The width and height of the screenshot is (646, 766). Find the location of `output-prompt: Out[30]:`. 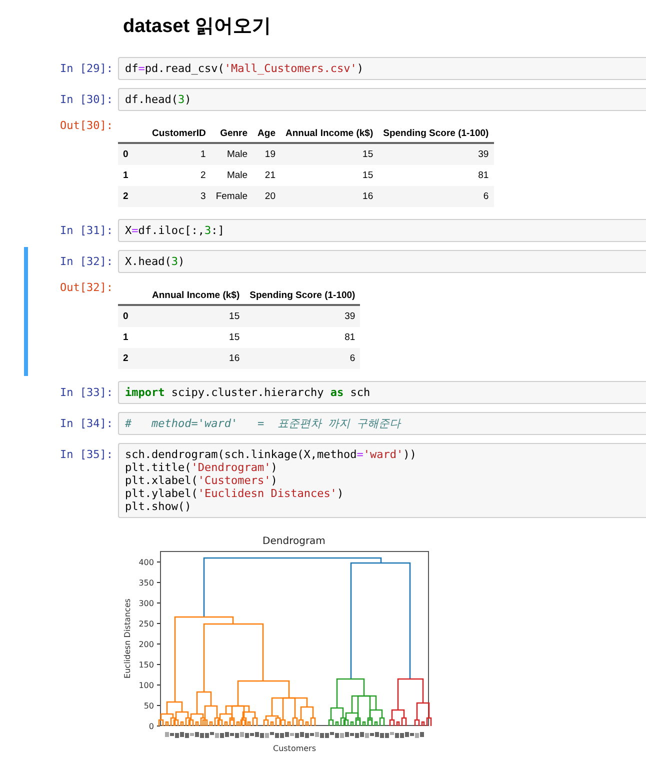

output-prompt: Out[30]: is located at coordinates (86, 125).